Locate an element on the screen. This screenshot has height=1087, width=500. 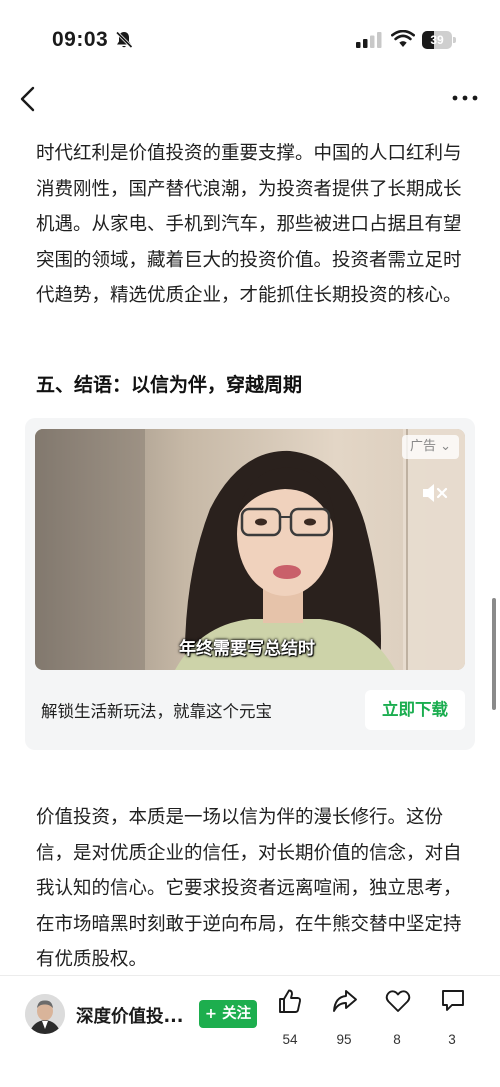
author-avatar is located at coordinates (45, 1014).